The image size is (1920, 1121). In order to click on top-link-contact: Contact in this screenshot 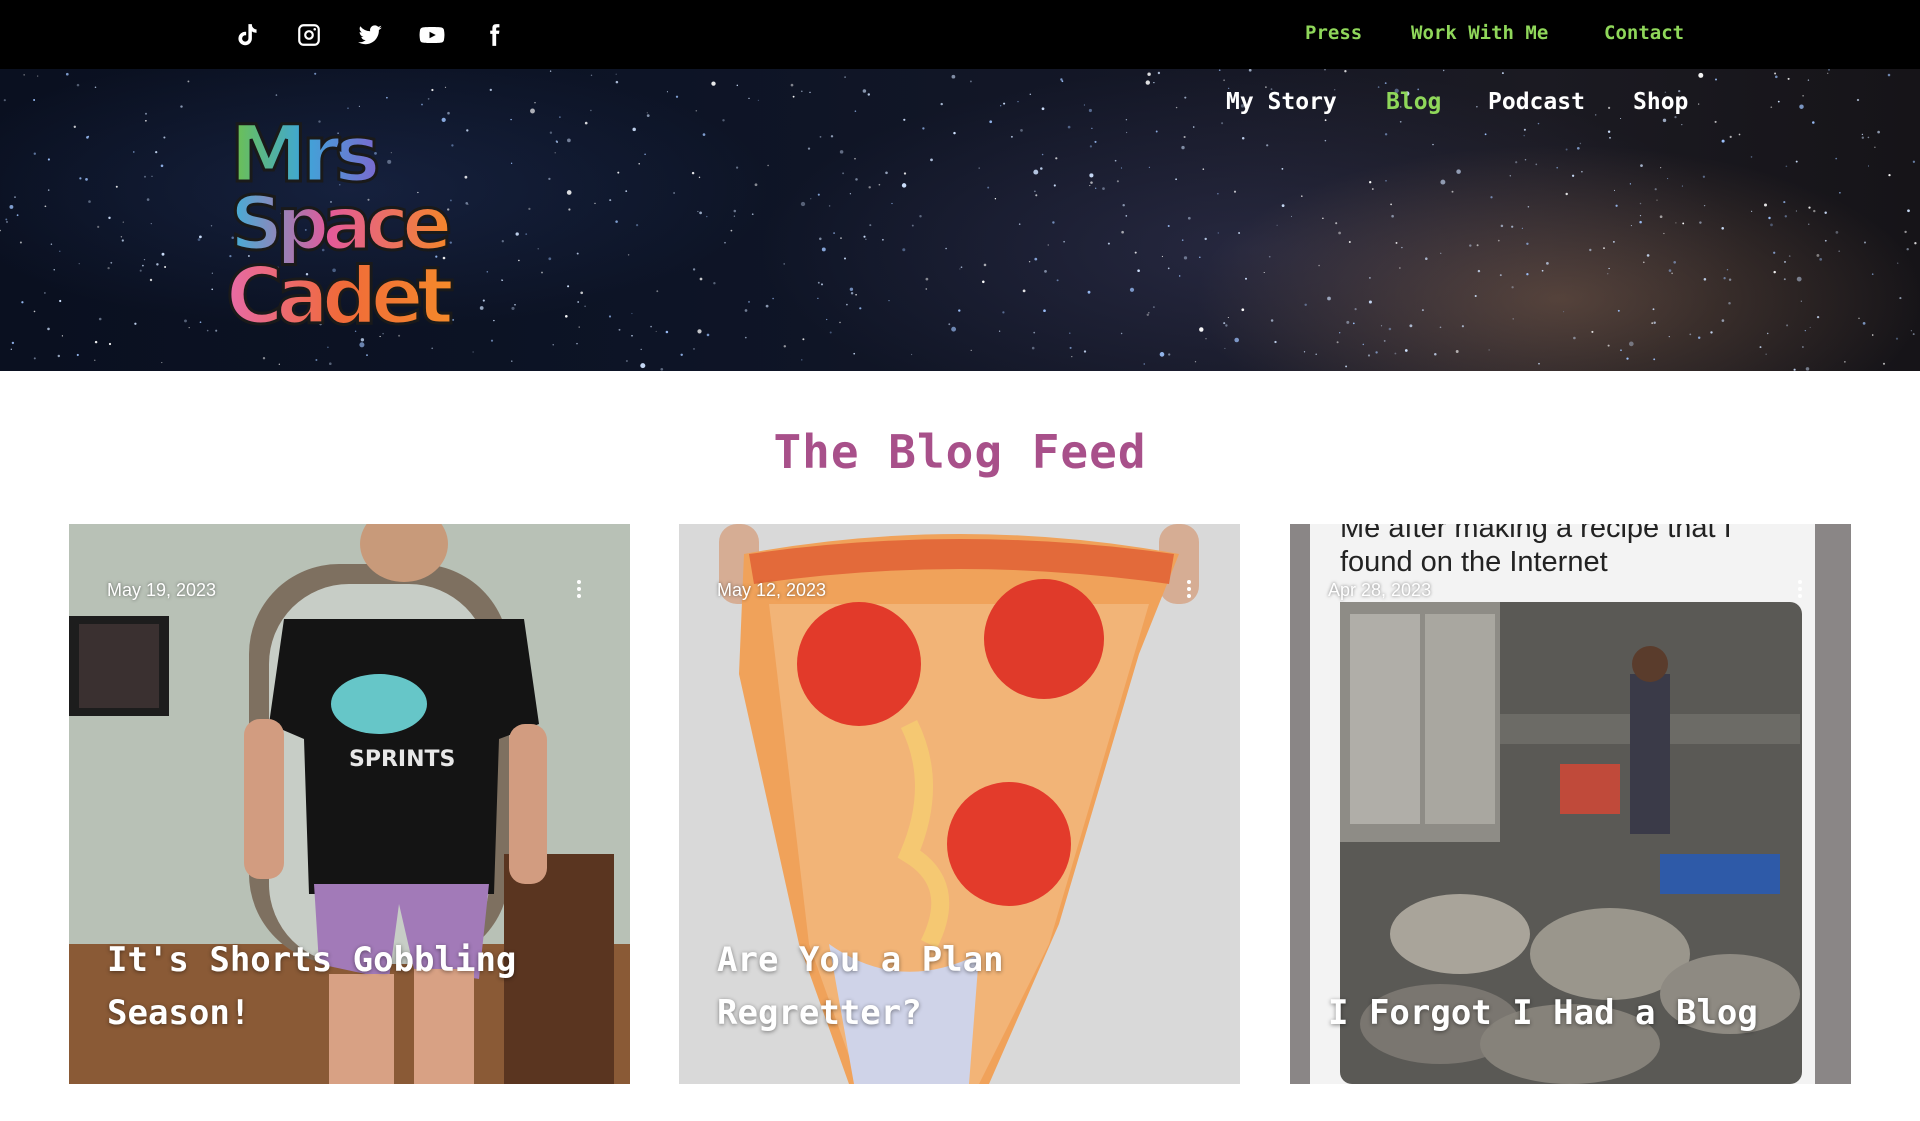, I will do `click(1644, 33)`.